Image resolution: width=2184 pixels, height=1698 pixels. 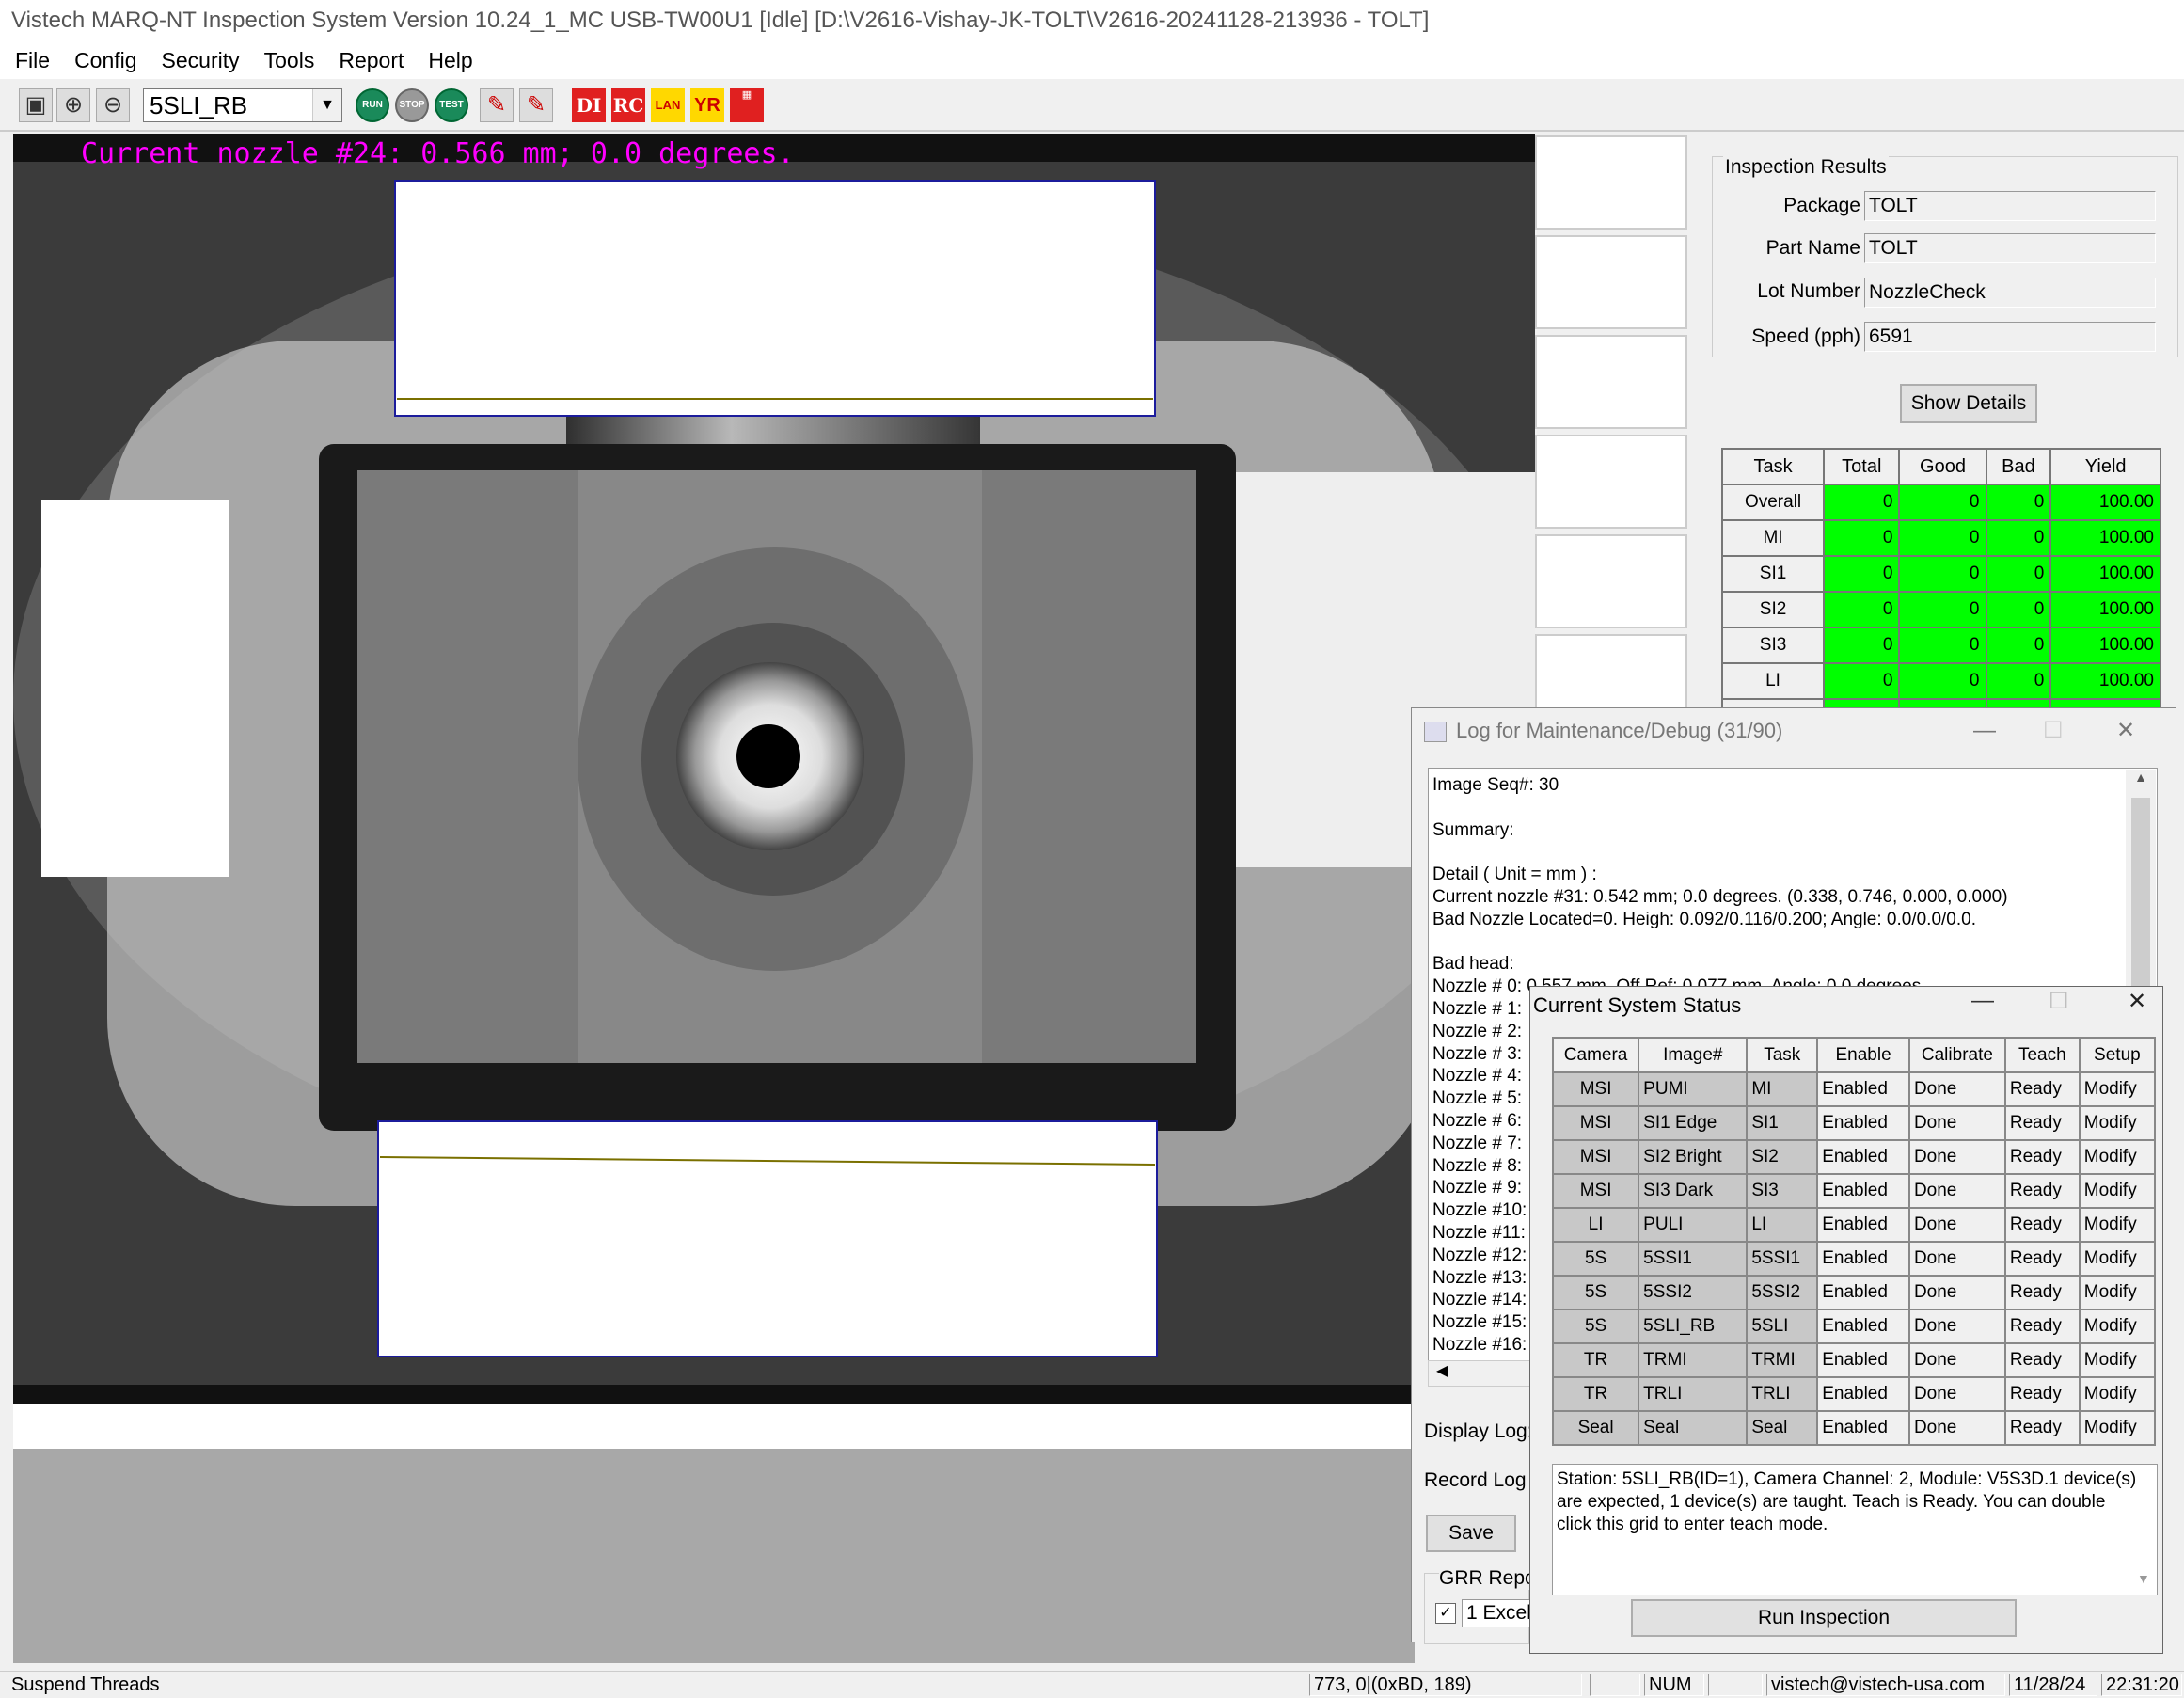 I want to click on log-icon: ✎, so click(x=536, y=105).